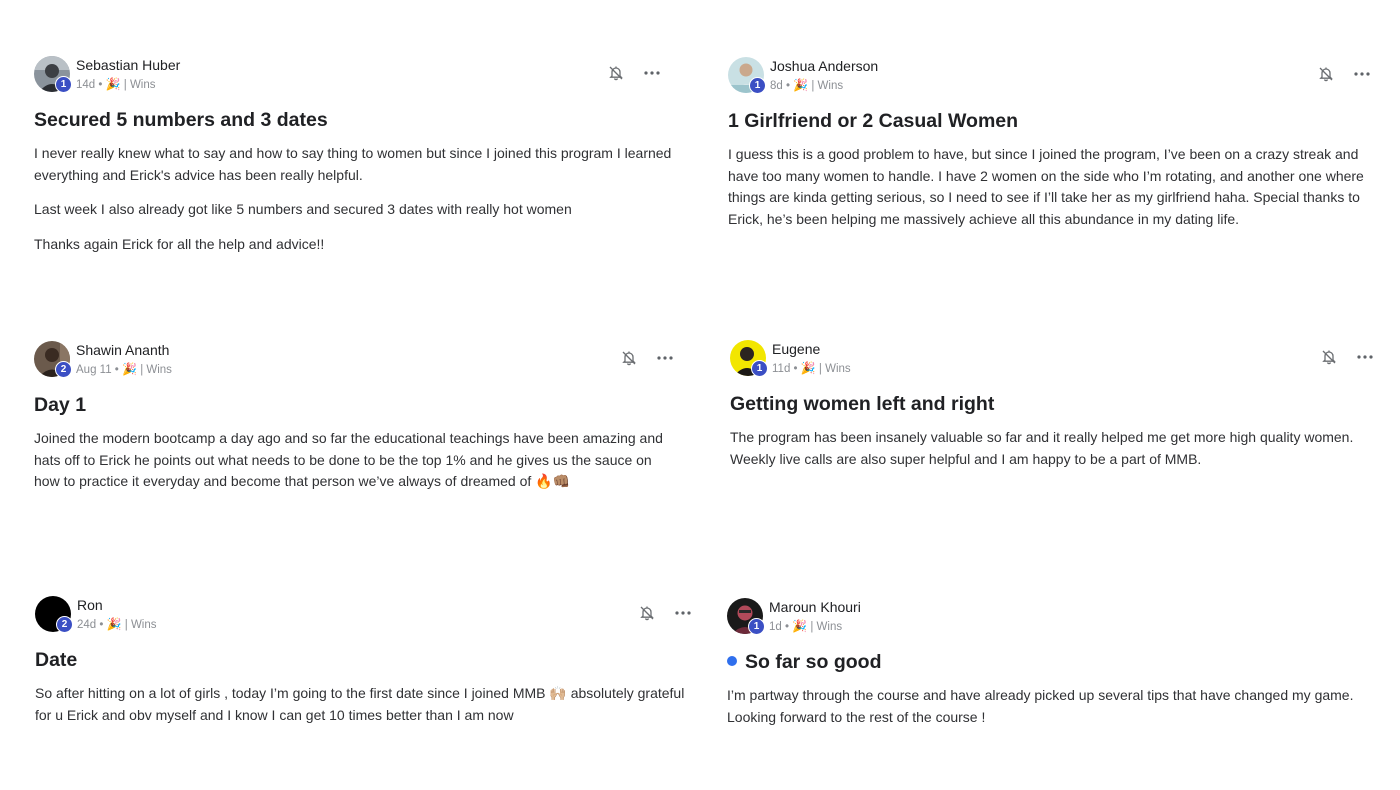  I want to click on post-header: 1 Sebastian Huber 14d • 🎉 | Wins, so click(354, 76).